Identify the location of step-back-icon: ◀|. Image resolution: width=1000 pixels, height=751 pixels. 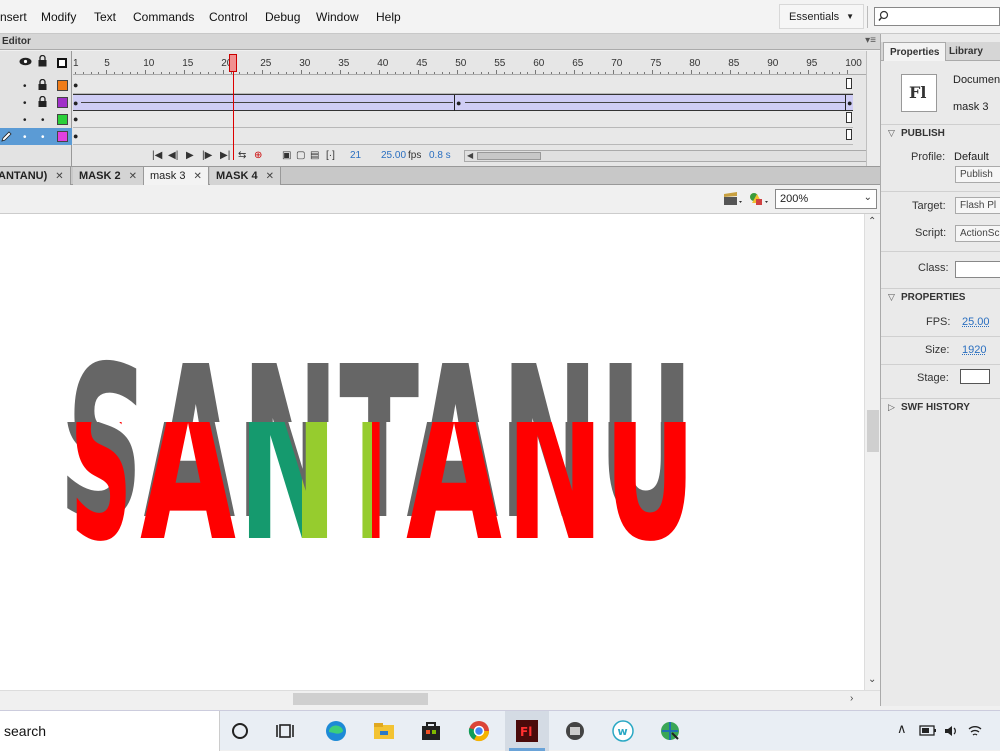
(173, 155).